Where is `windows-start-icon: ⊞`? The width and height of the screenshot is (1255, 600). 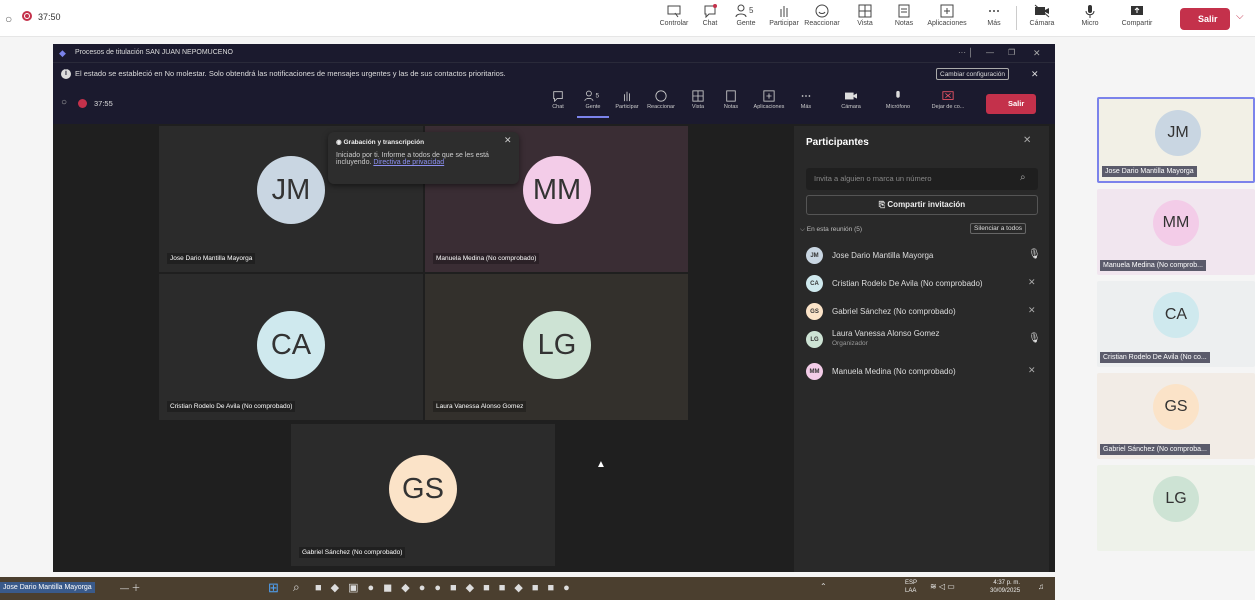 windows-start-icon: ⊞ is located at coordinates (273, 588).